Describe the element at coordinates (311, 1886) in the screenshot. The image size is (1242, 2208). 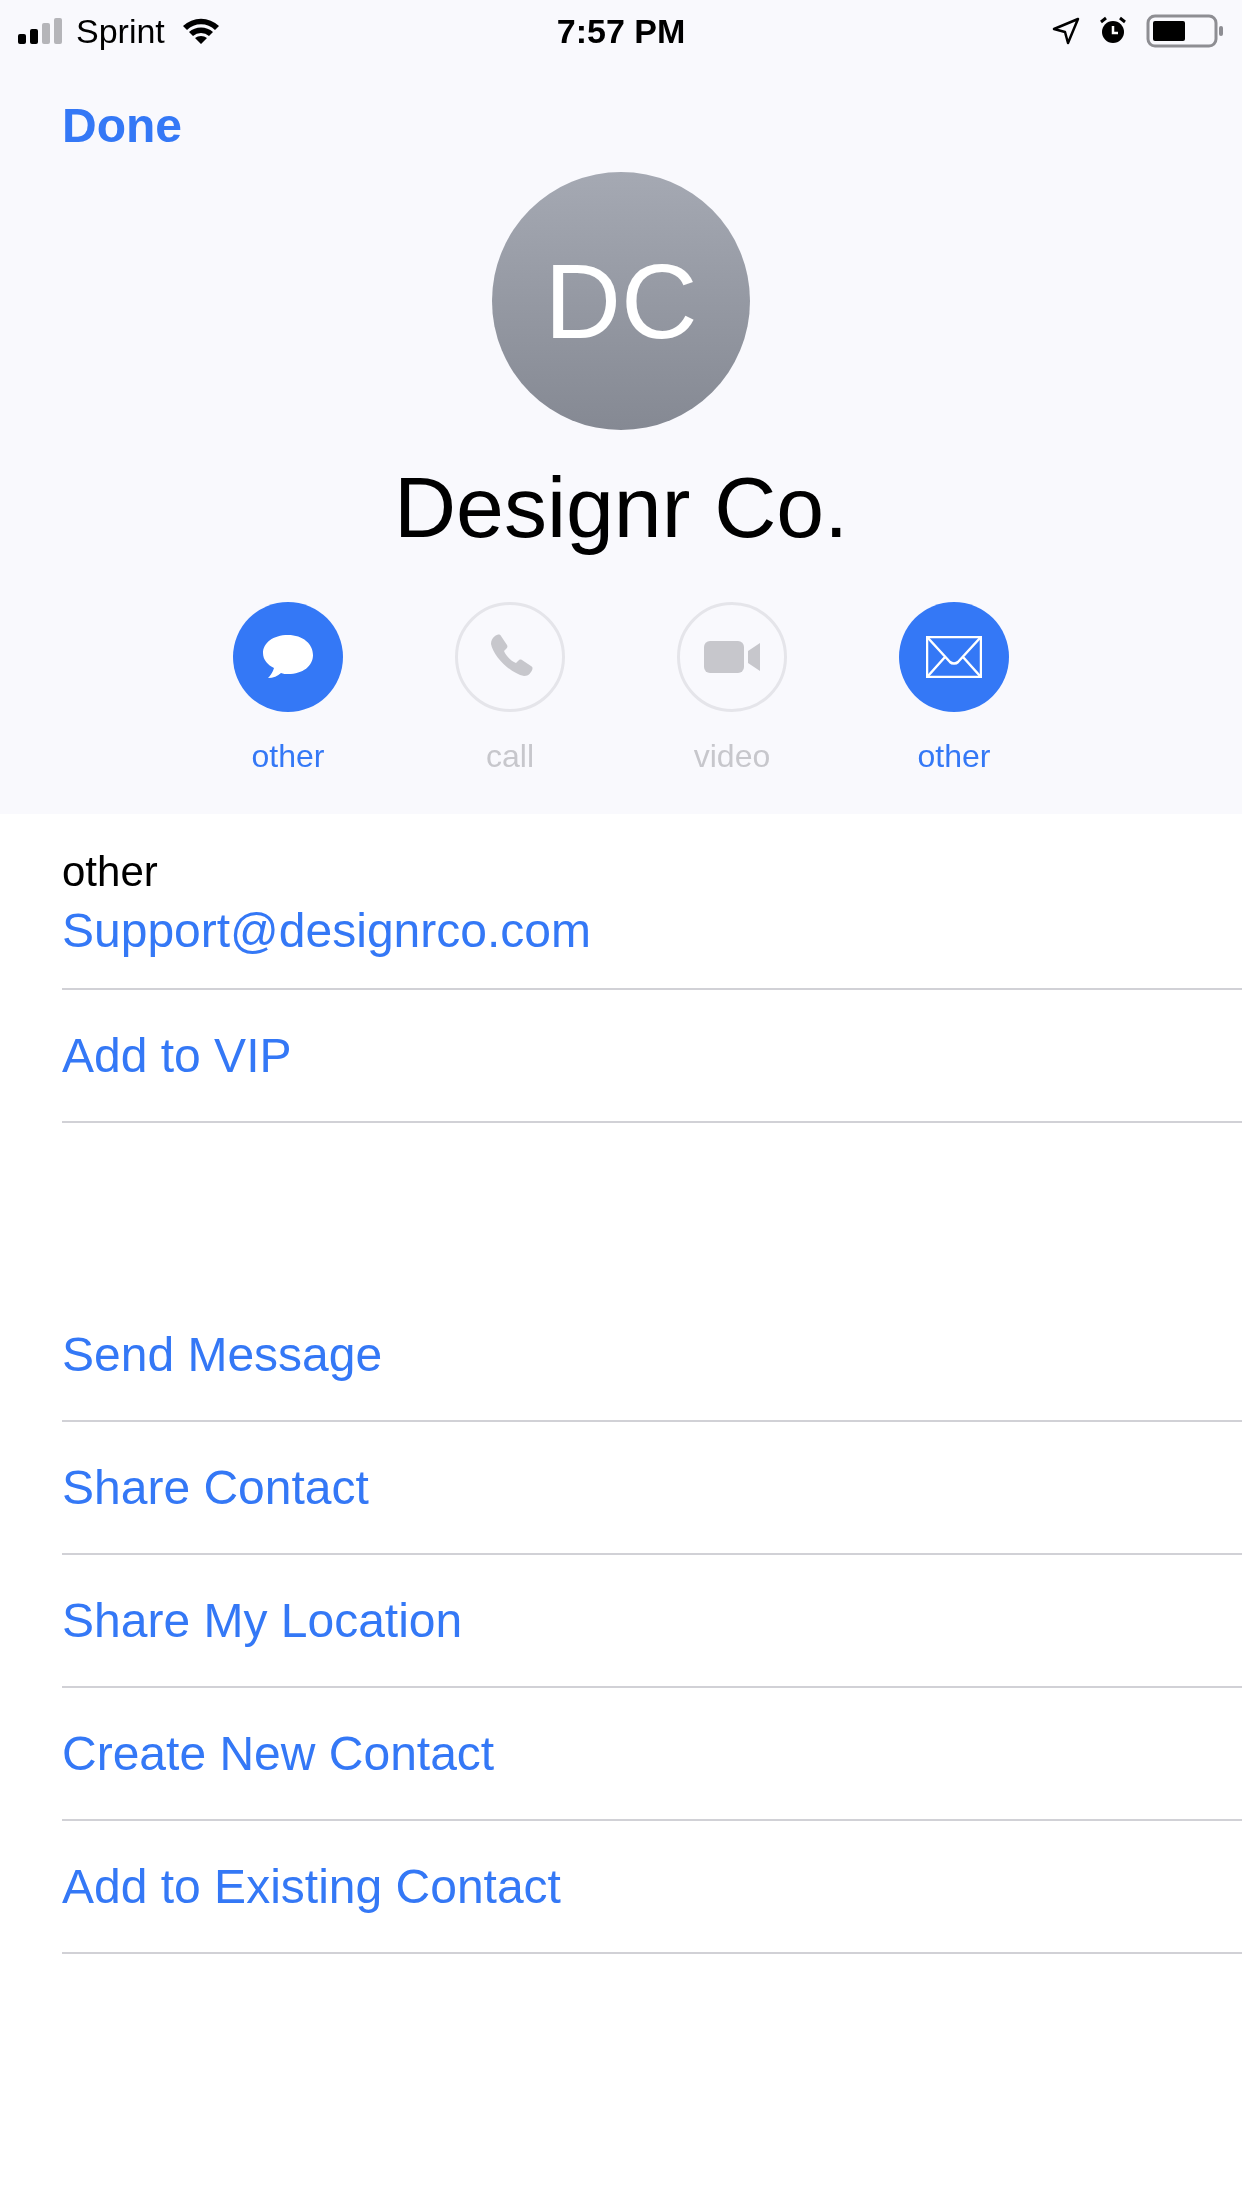
I see `contact-option: Add to Existing Contact` at that location.